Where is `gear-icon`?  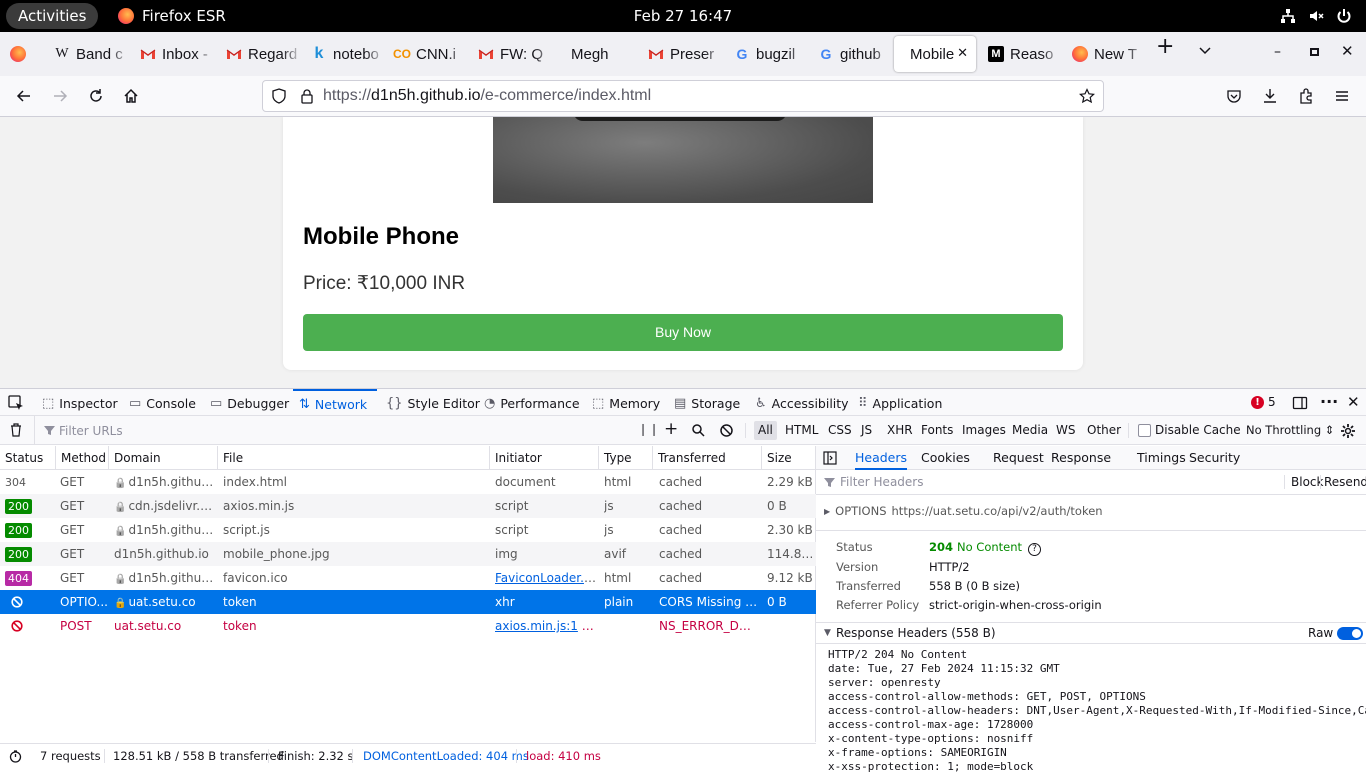
gear-icon is located at coordinates (1348, 431).